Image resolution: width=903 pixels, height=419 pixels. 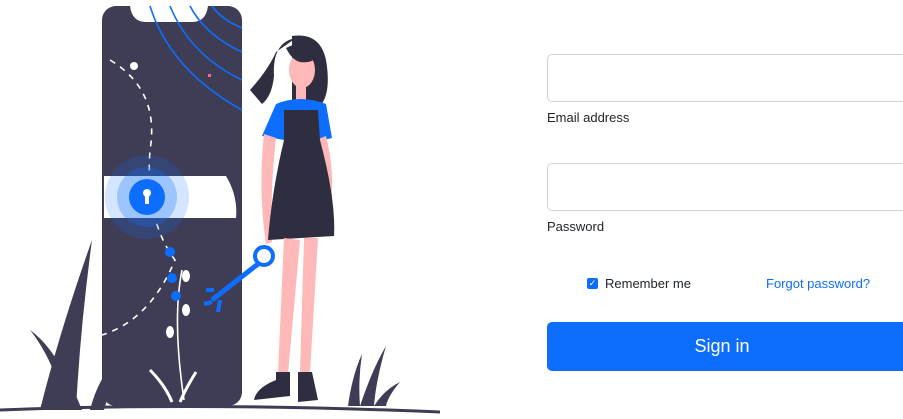 I want to click on remember-me-checkbox: ✓ Remember me, so click(x=639, y=283).